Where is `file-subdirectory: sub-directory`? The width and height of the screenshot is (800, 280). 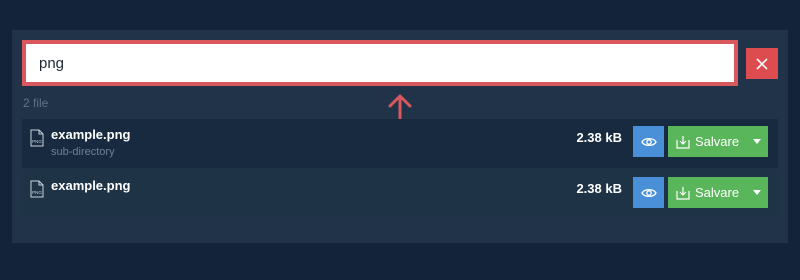
file-subdirectory: sub-directory is located at coordinates (83, 152).